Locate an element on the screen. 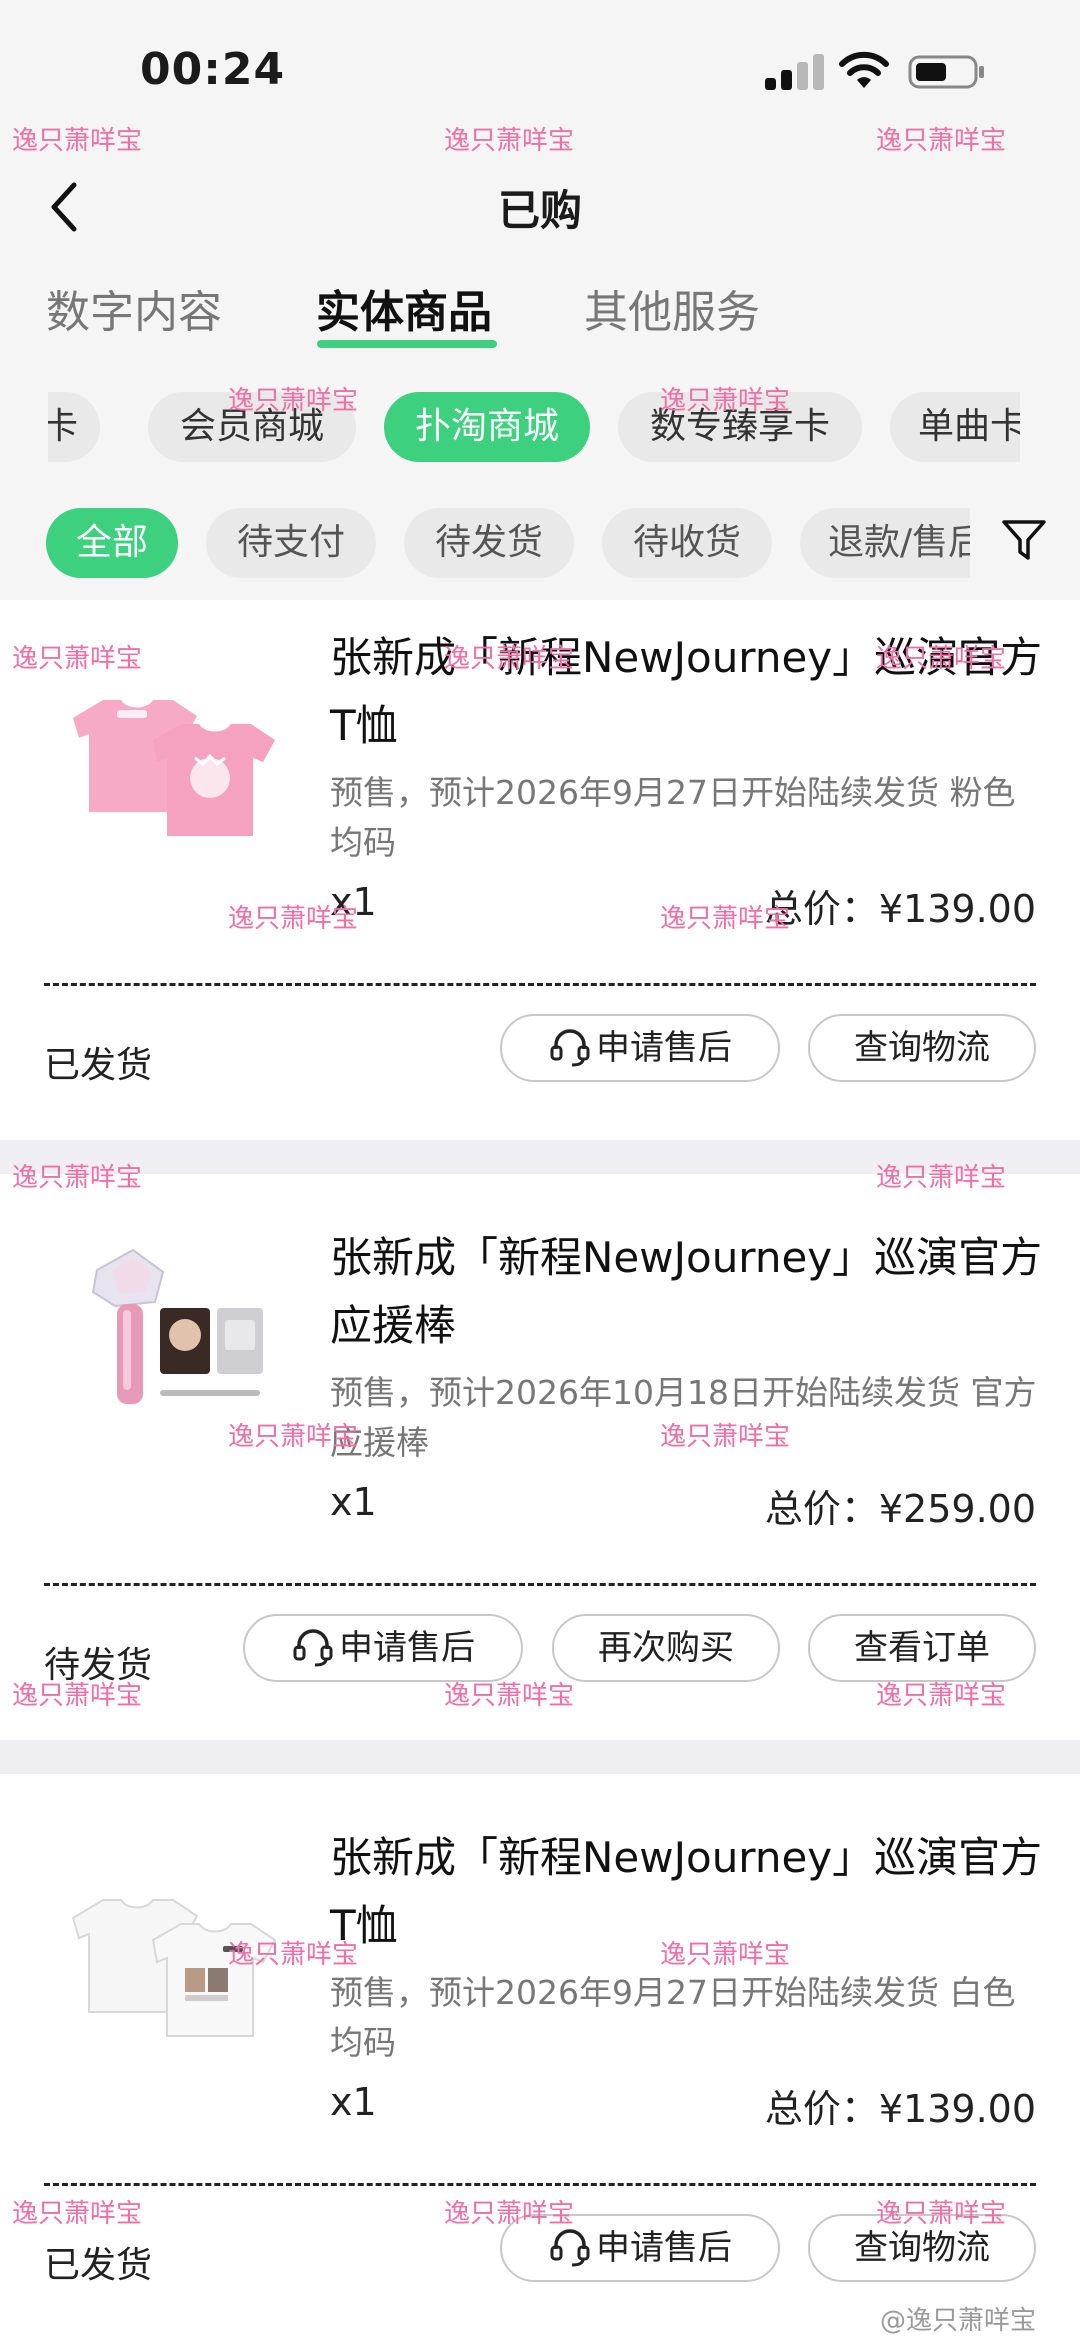  order-description: 预售，预计2026年9月27日开始陆续发货 白色 均码 is located at coordinates (673, 2017).